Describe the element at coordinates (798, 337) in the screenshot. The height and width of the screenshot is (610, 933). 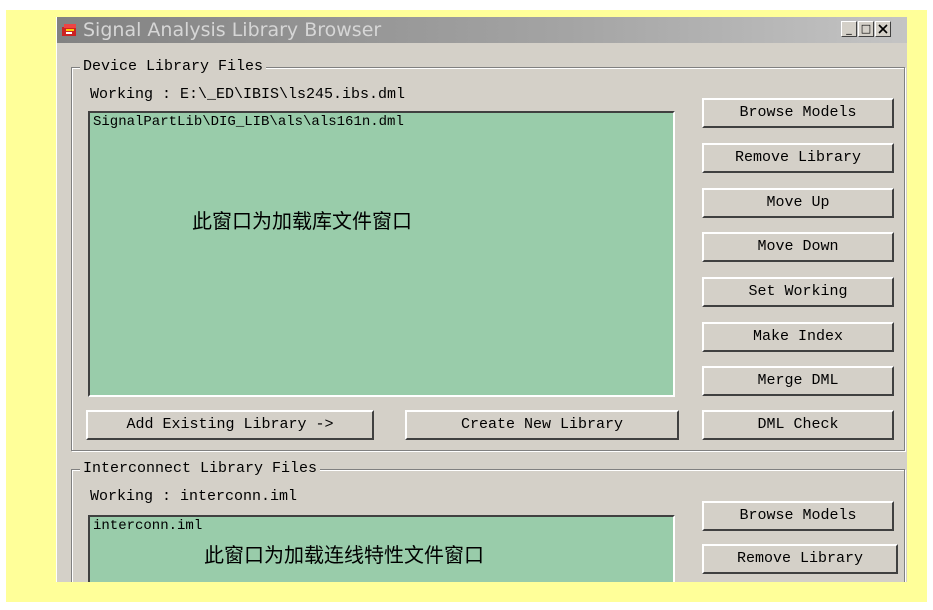
I see `make-index-button: Make Index` at that location.